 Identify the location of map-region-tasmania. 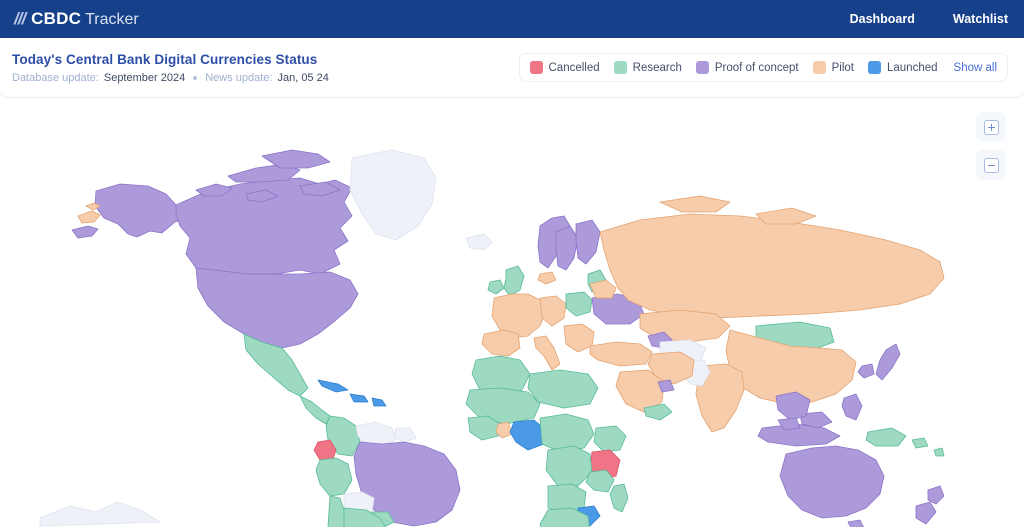
(855, 523).